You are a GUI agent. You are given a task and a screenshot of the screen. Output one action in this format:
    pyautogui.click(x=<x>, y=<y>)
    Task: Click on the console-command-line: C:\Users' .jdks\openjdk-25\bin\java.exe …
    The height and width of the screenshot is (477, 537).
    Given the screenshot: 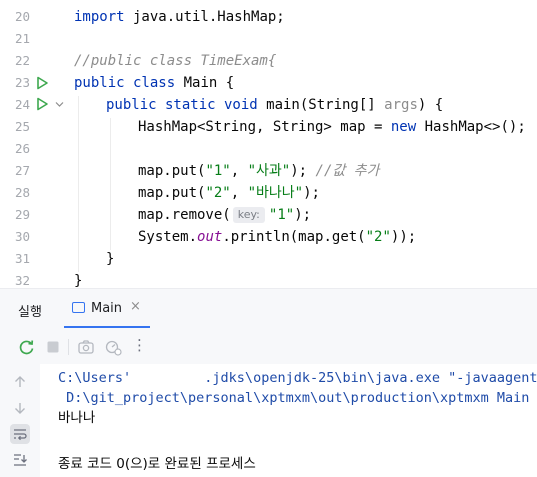 What is the action you would take?
    pyautogui.click(x=297, y=378)
    